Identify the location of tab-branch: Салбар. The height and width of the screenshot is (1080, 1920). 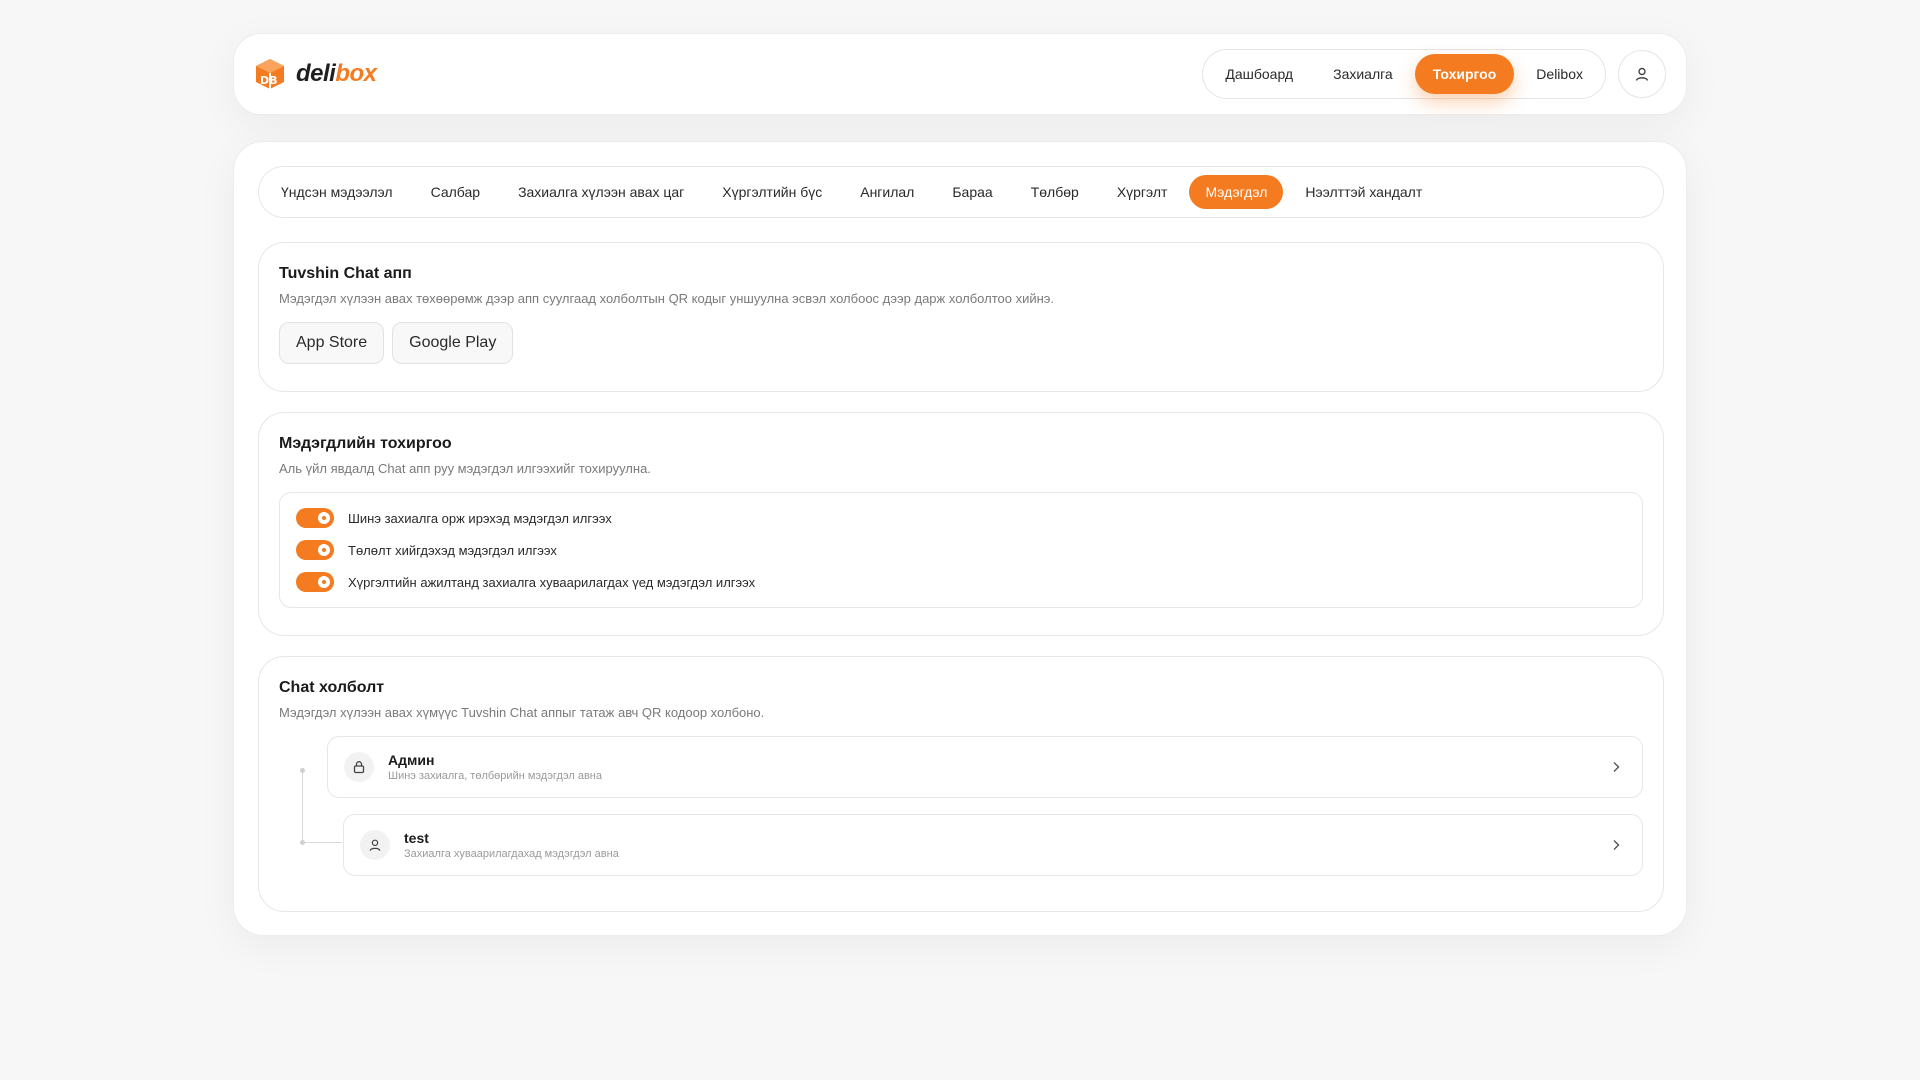
(456, 192).